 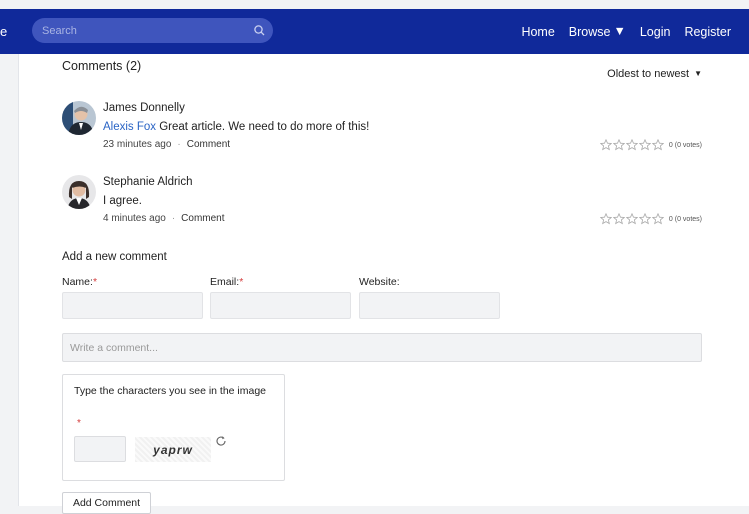 What do you see at coordinates (134, 218) in the screenshot?
I see `comment-timestamp: 4 minutes ago` at bounding box center [134, 218].